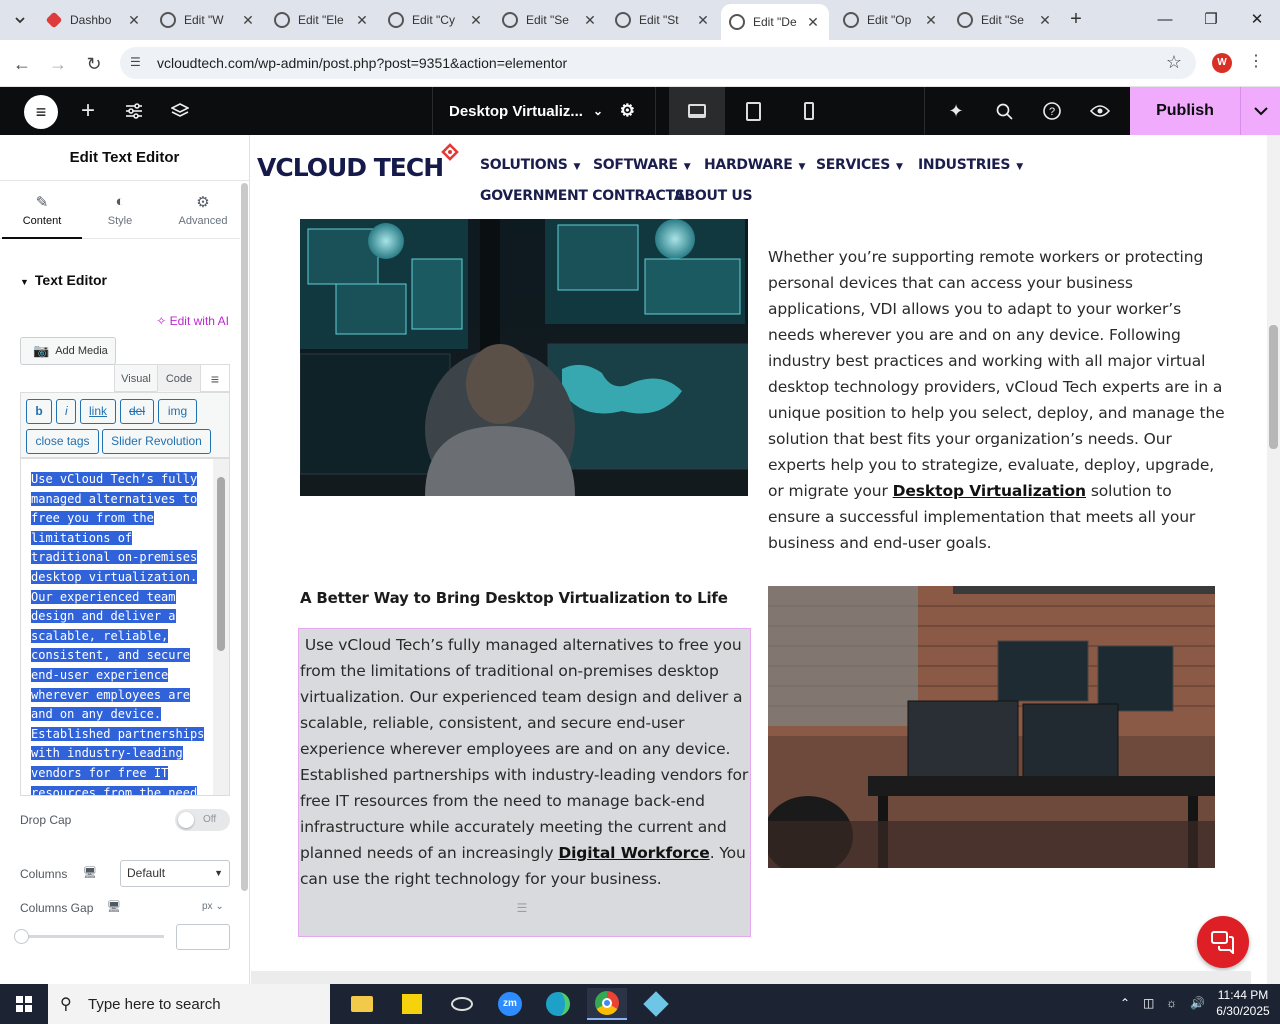  Describe the element at coordinates (180, 111) in the screenshot. I see `structure-layers-icon` at that location.